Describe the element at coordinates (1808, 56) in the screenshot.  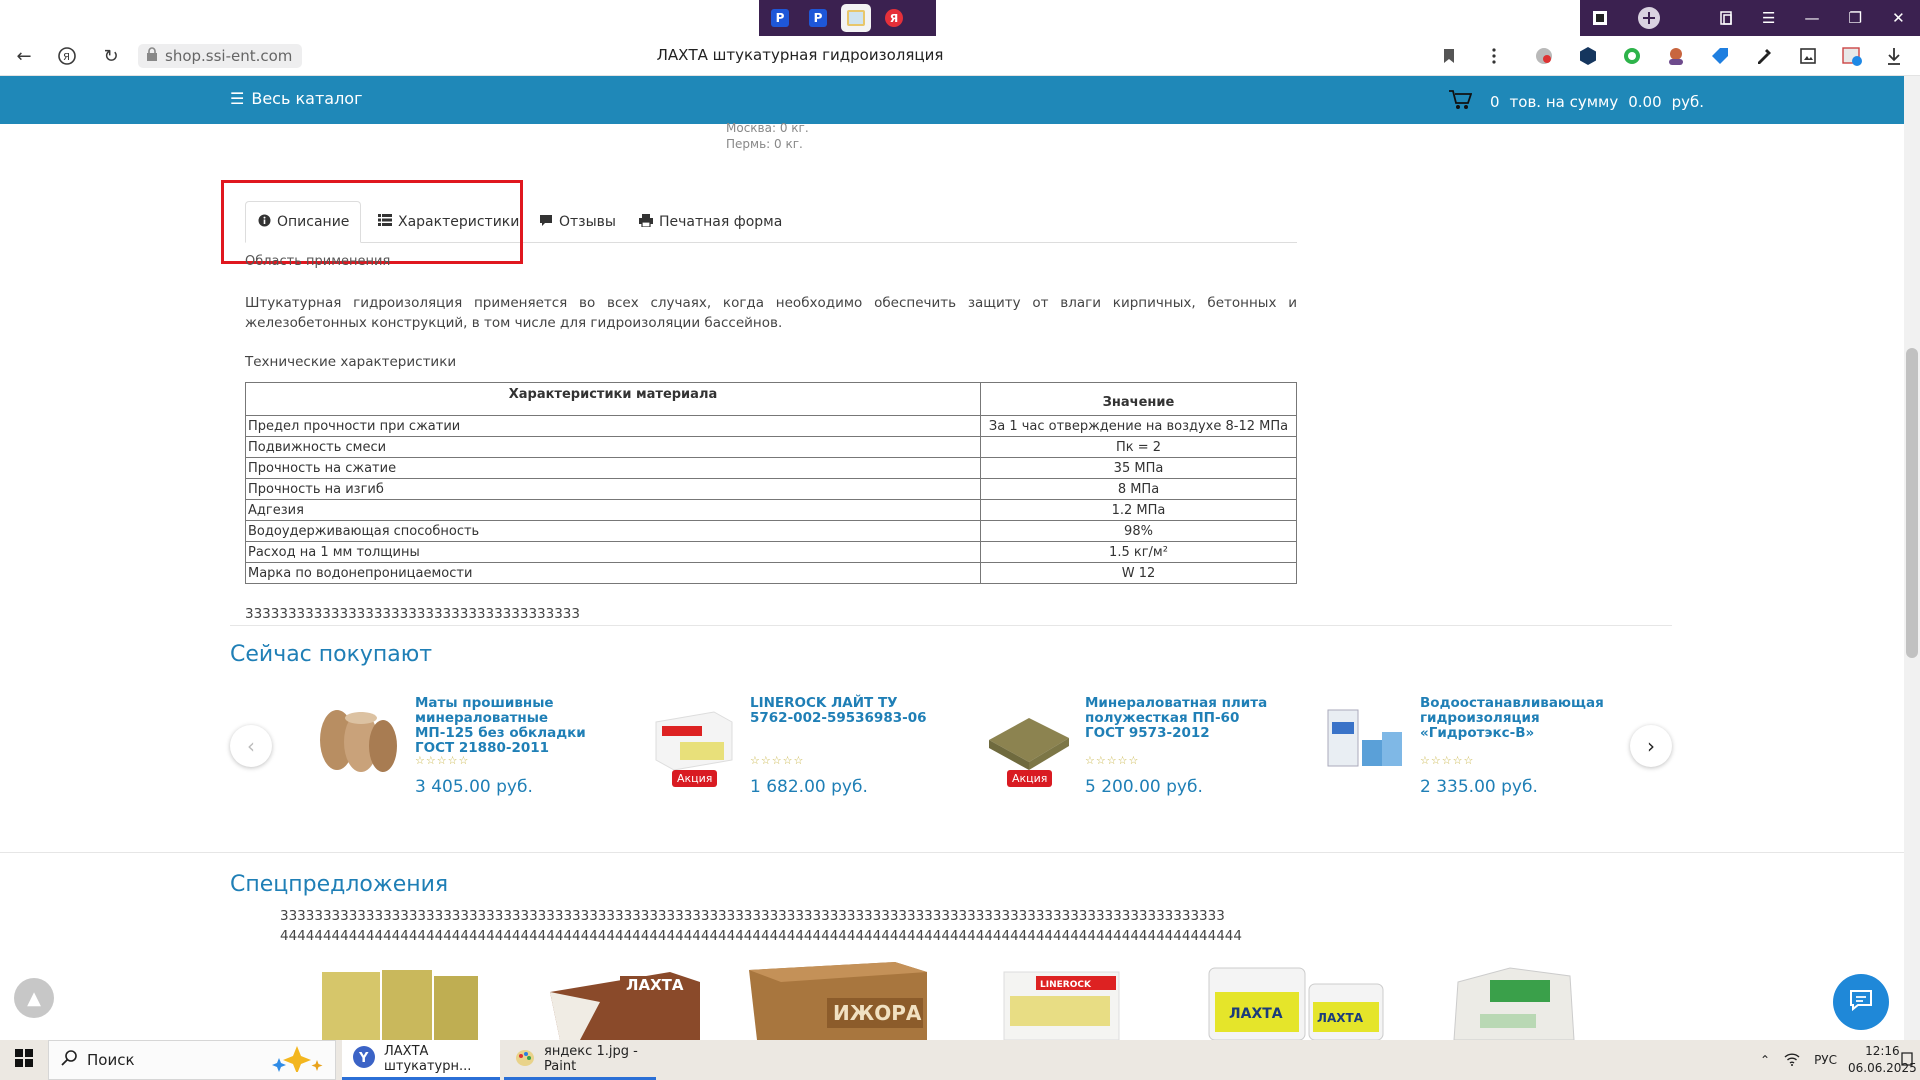
I see `screenshot-icon` at that location.